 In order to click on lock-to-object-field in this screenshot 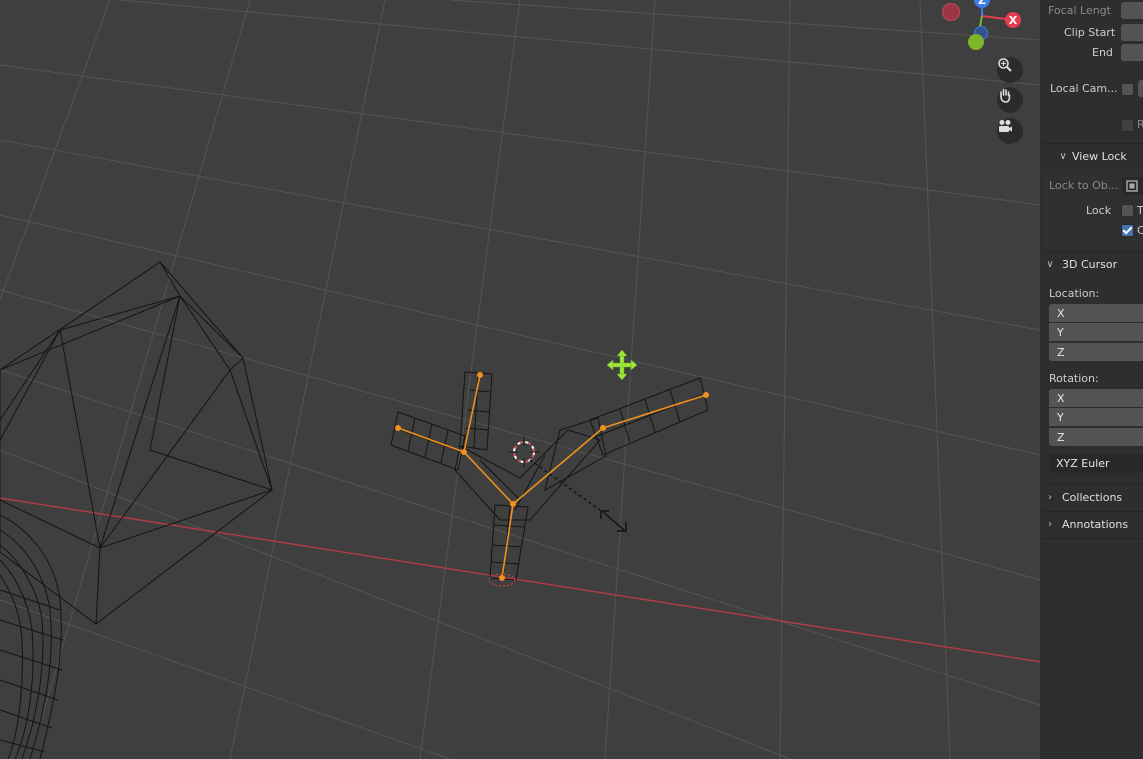, I will do `click(1132, 186)`.